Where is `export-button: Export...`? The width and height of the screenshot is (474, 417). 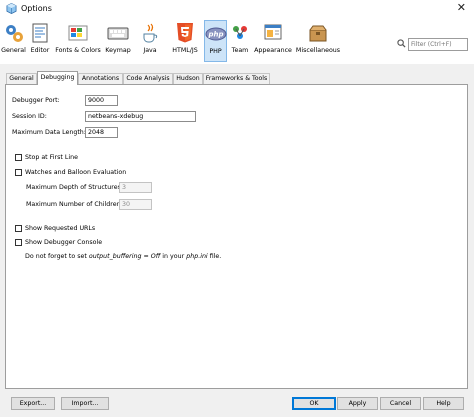
export-button: Export... is located at coordinates (33, 403).